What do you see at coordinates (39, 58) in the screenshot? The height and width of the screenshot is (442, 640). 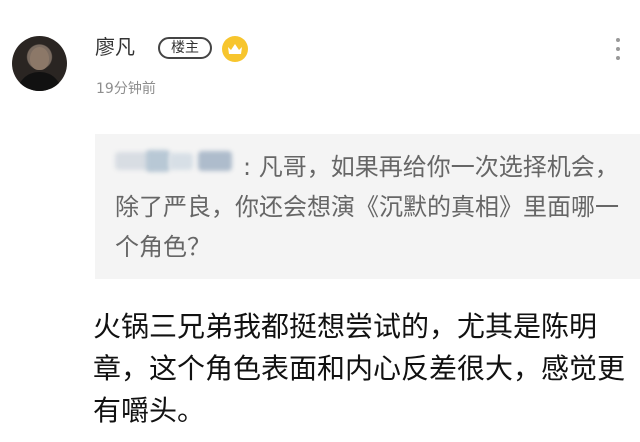 I see `avatar-face` at bounding box center [39, 58].